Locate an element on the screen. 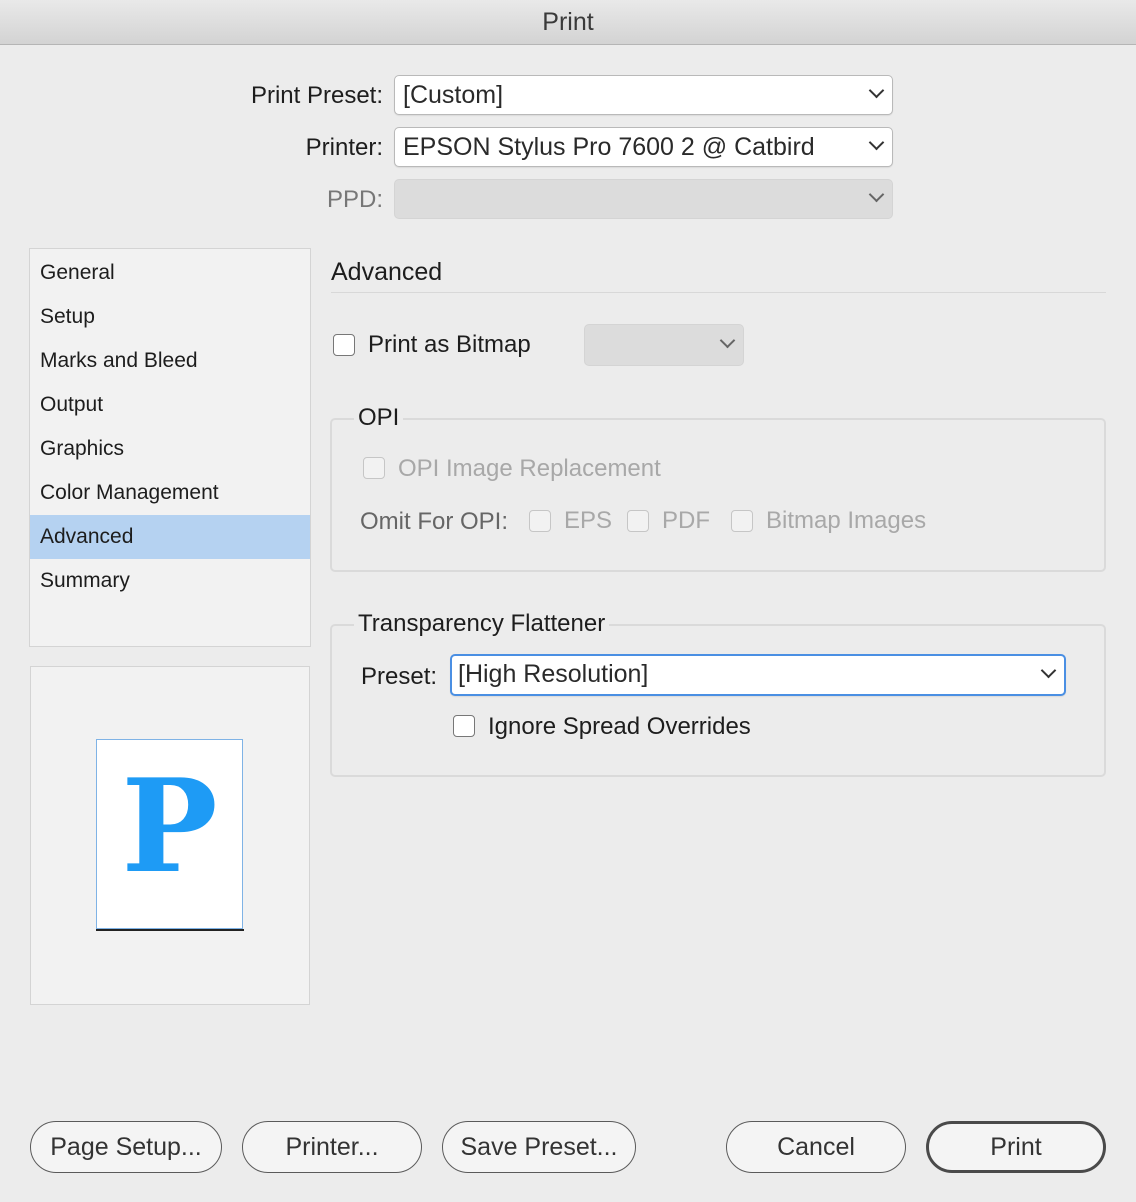  printer-value: EPSON Stylus Pro 7600 2 @ Catbird is located at coordinates (609, 147).